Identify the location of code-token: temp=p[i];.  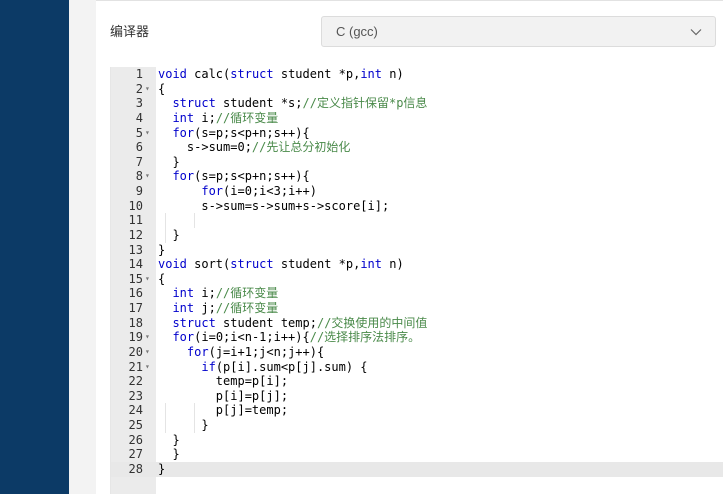
(223, 381).